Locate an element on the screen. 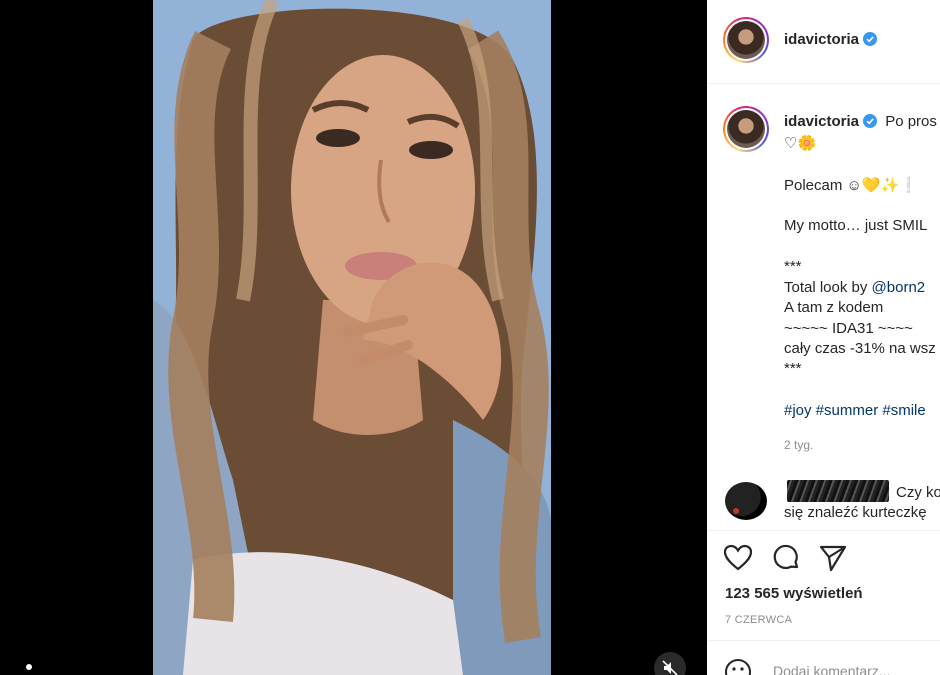 The width and height of the screenshot is (940, 675). caption-avatar is located at coordinates (746, 129).